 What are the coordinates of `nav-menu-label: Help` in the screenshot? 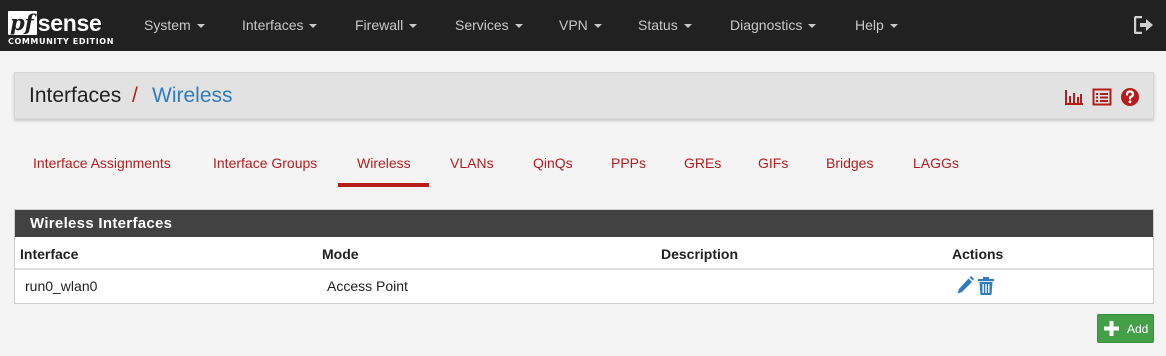 It's located at (869, 25).